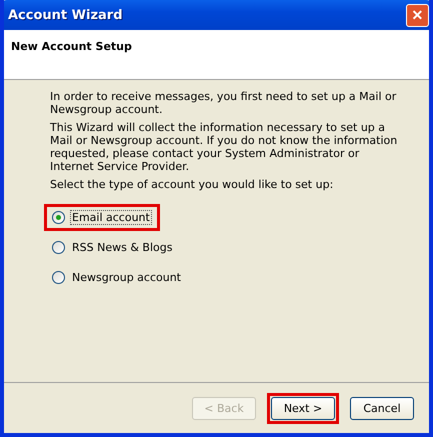 The image size is (433, 437). Describe the element at coordinates (417, 15) in the screenshot. I see `close-button: ✕` at that location.